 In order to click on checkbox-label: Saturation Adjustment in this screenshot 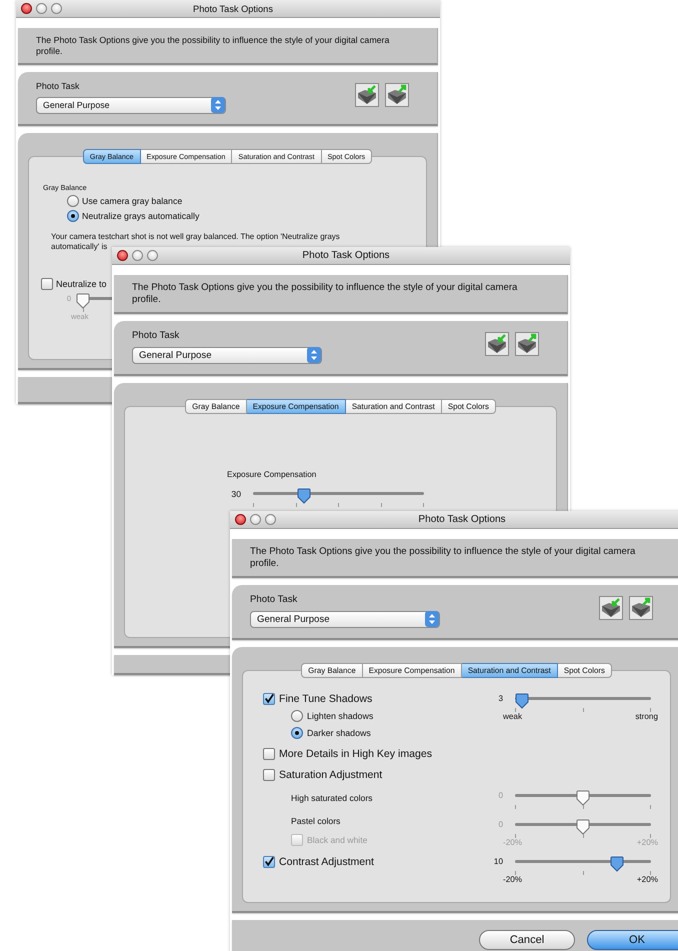, I will do `click(330, 774)`.